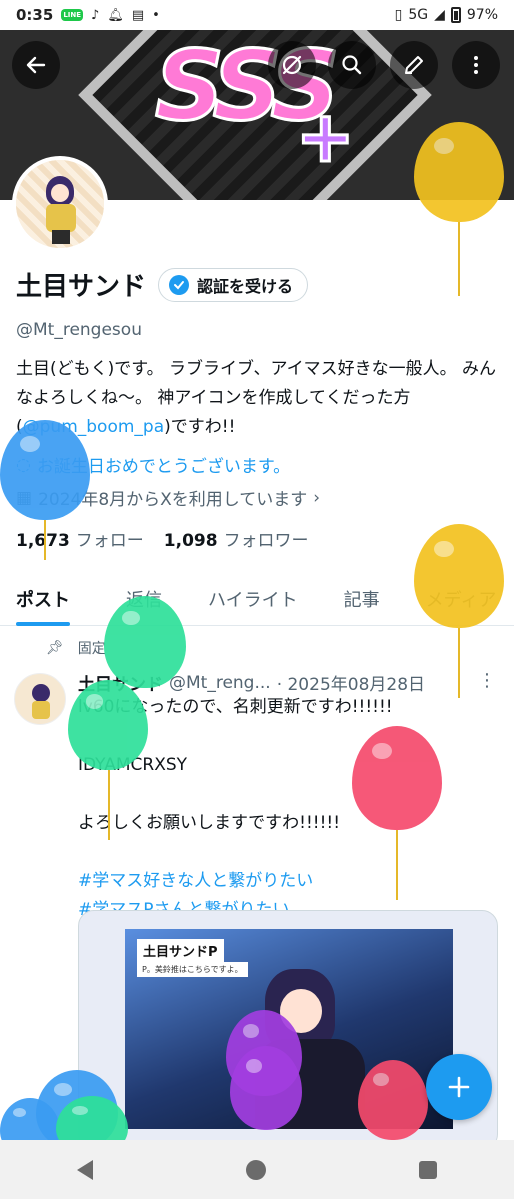  Describe the element at coordinates (326, 137) in the screenshot. I see `banner-logo-plus: +` at that location.